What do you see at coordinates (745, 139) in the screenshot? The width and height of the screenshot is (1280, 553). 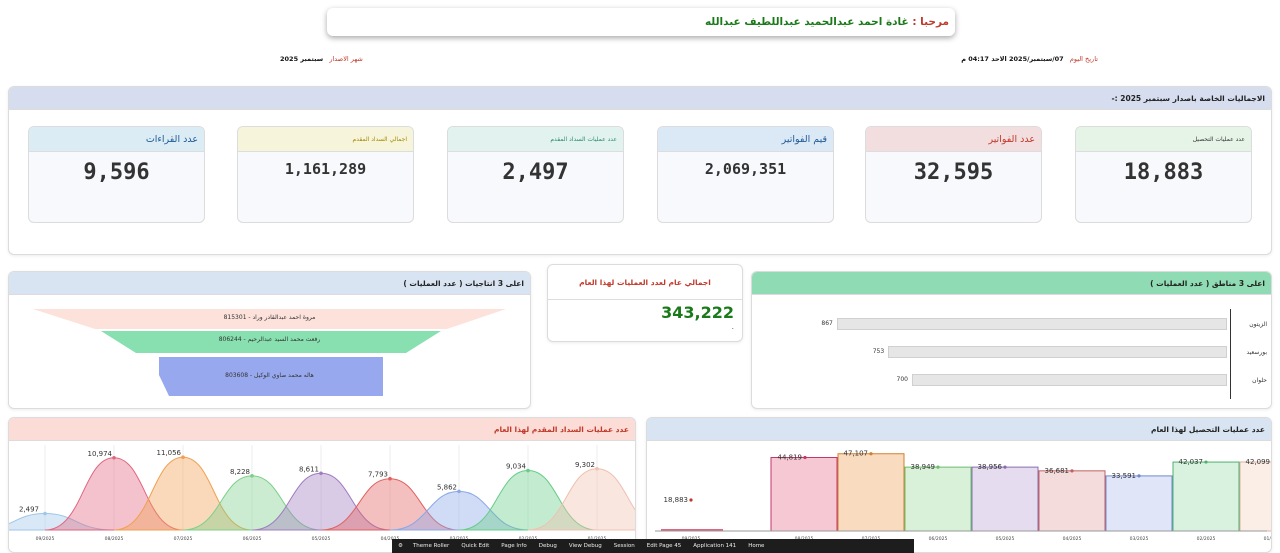 I see `summary-card-label: قيم الفواتير` at bounding box center [745, 139].